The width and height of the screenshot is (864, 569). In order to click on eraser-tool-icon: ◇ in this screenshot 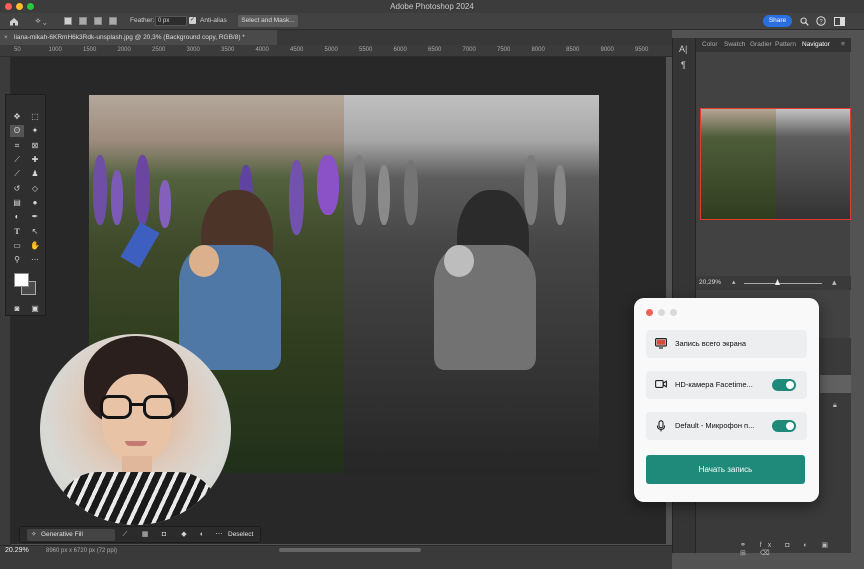, I will do `click(35, 189)`.